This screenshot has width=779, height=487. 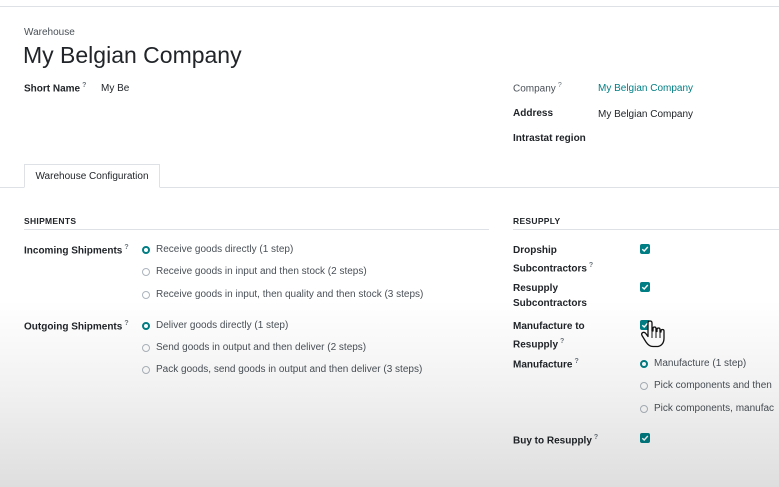 What do you see at coordinates (550, 296) in the screenshot?
I see `resupply-subcontractors-label: Resupply Subcontractors` at bounding box center [550, 296].